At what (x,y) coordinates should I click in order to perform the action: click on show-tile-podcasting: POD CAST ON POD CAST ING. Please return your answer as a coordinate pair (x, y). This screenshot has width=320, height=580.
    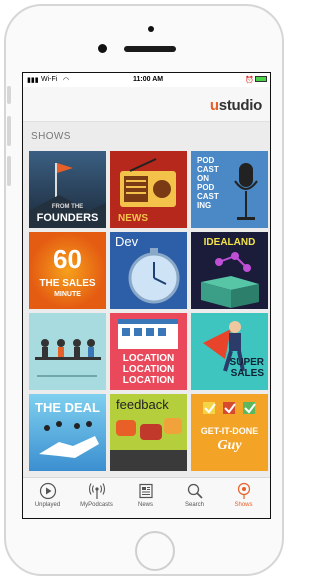
    Looking at the image, I should click on (229, 189).